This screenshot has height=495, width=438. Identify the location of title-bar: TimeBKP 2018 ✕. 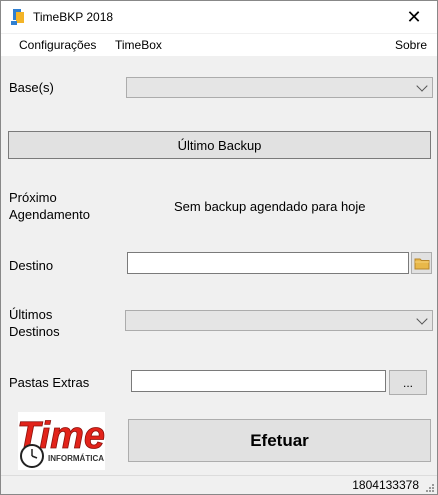
(219, 17).